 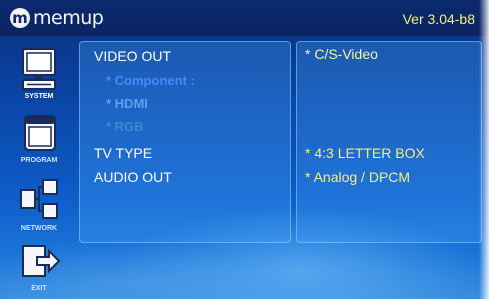 I want to click on window-icon, so click(x=40, y=133).